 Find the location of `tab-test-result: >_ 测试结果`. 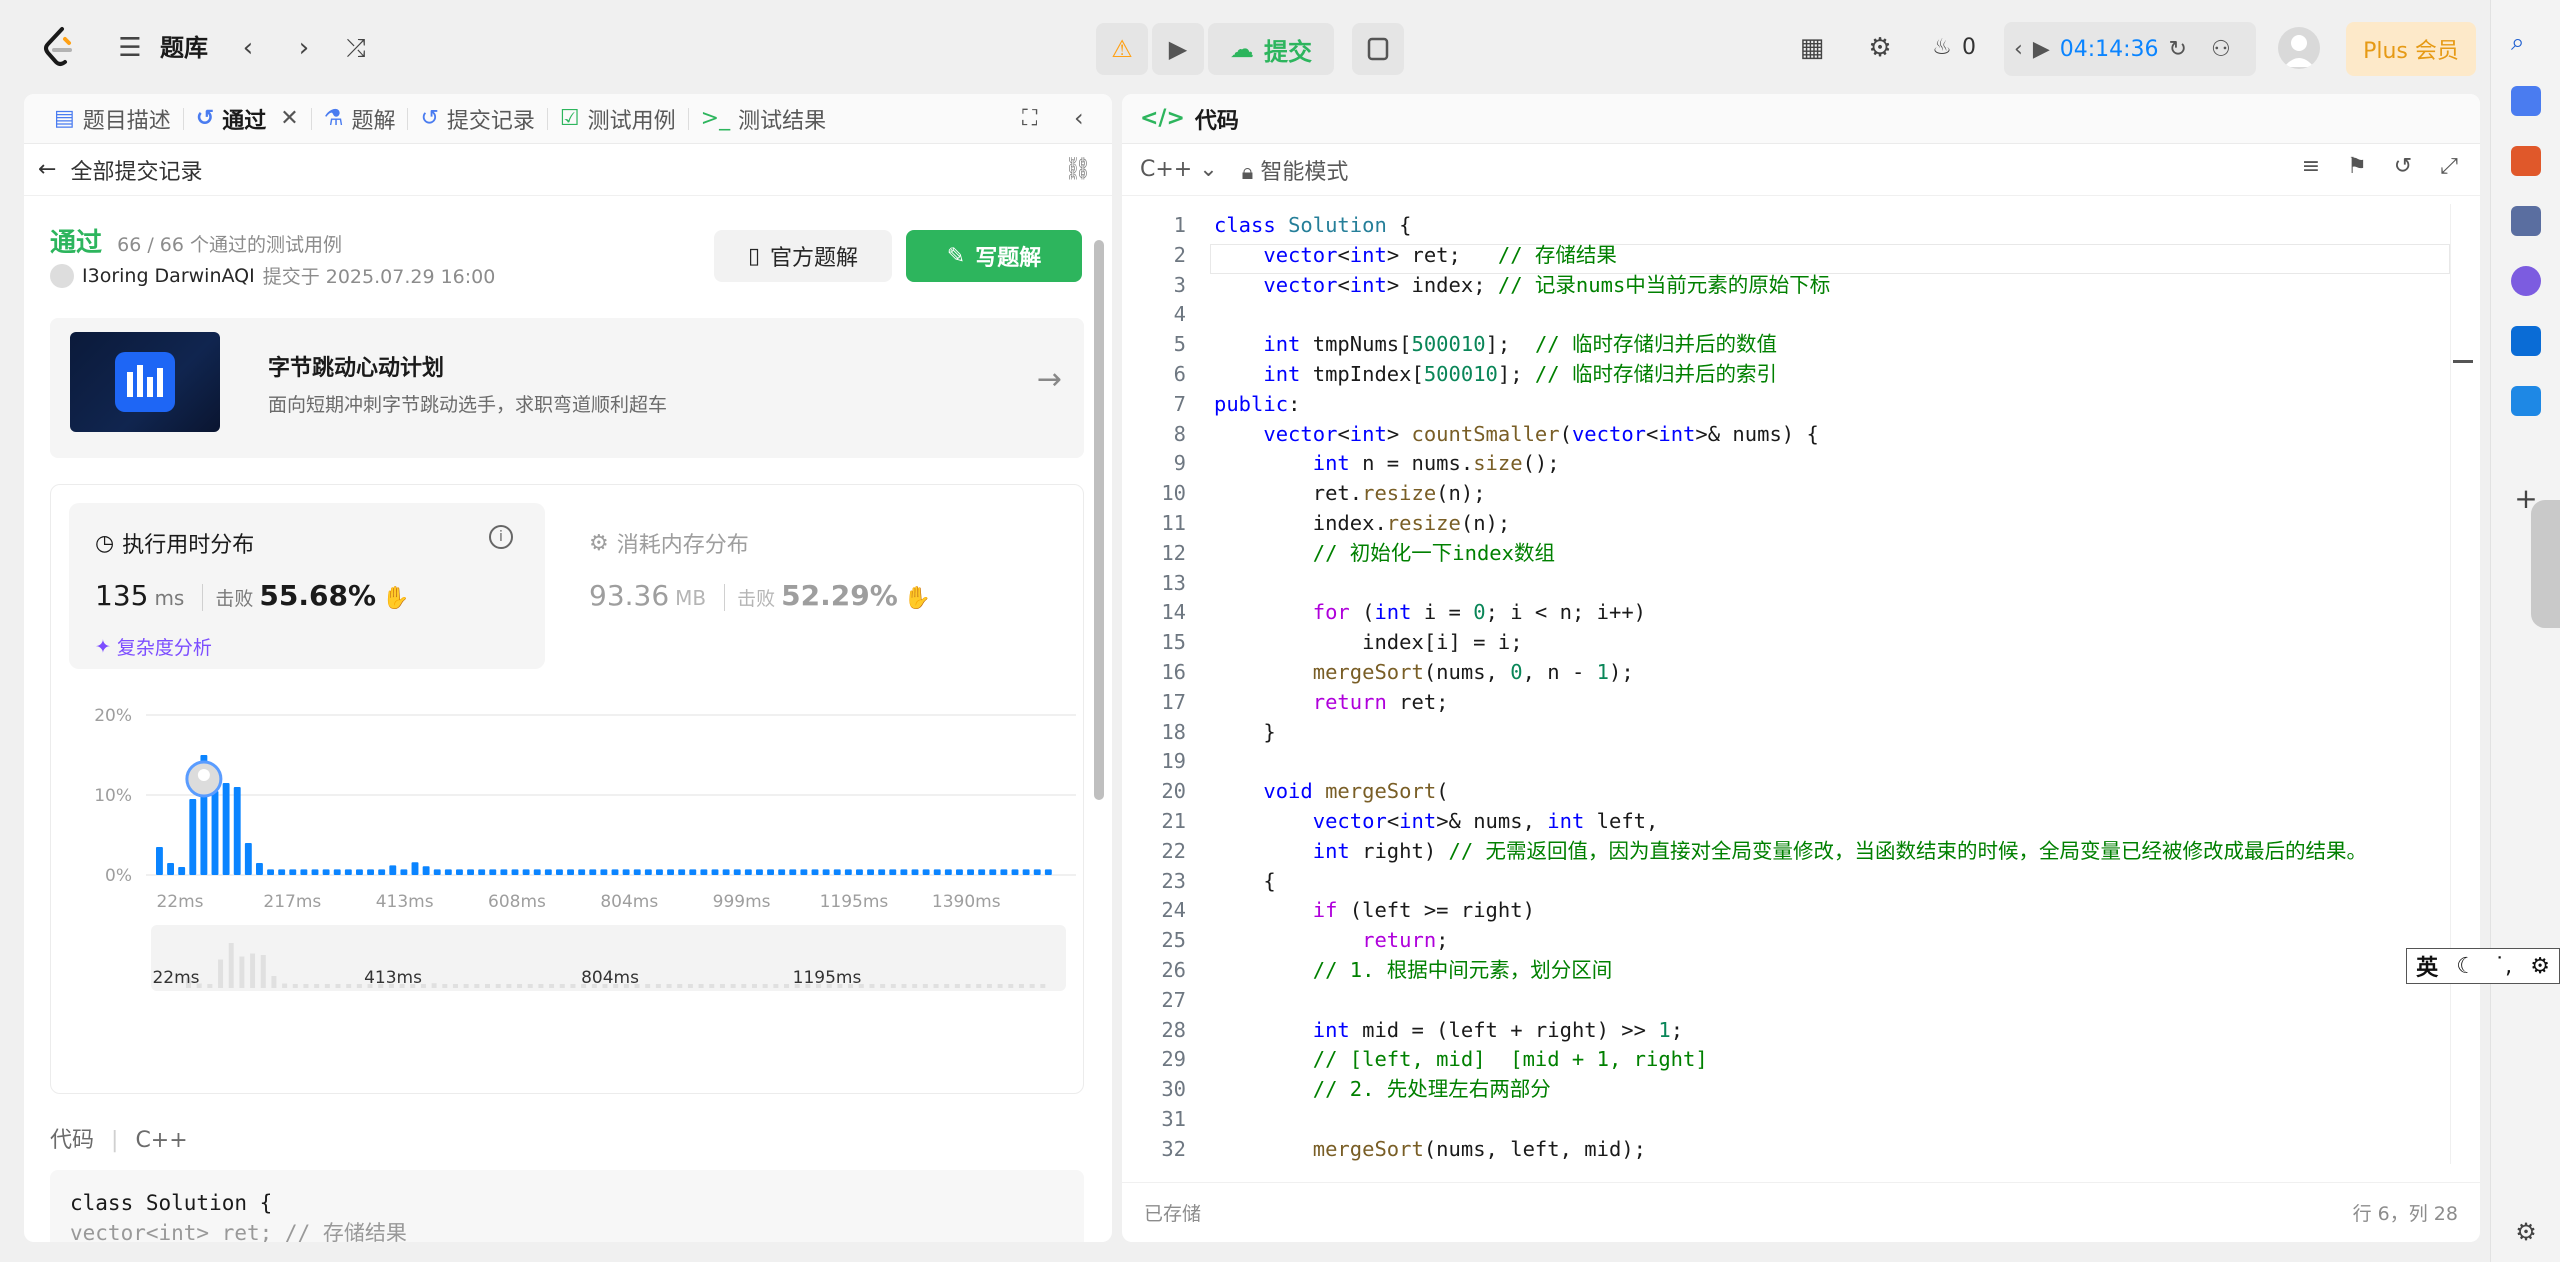

tab-test-result: >_ 测试结果 is located at coordinates (763, 119).